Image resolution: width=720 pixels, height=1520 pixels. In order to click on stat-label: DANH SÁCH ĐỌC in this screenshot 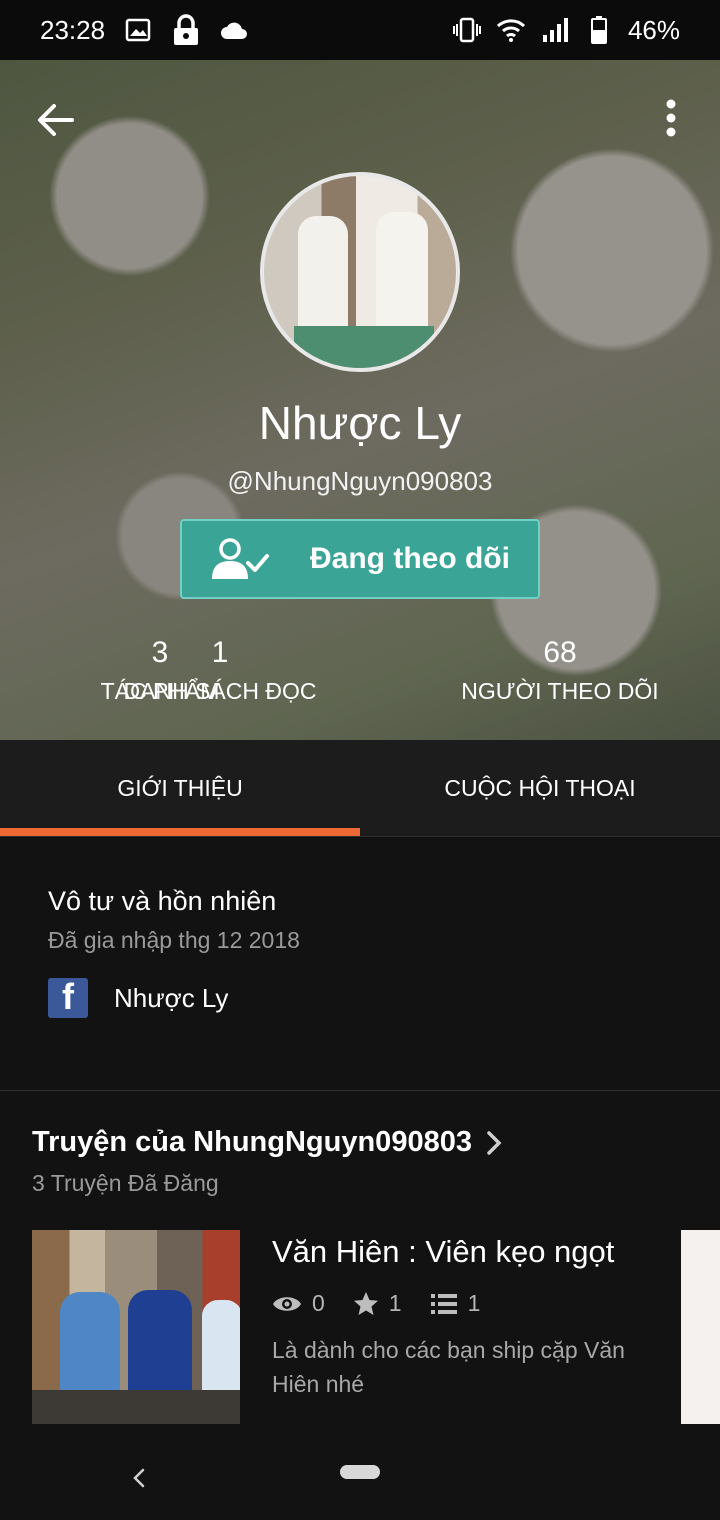, I will do `click(220, 691)`.